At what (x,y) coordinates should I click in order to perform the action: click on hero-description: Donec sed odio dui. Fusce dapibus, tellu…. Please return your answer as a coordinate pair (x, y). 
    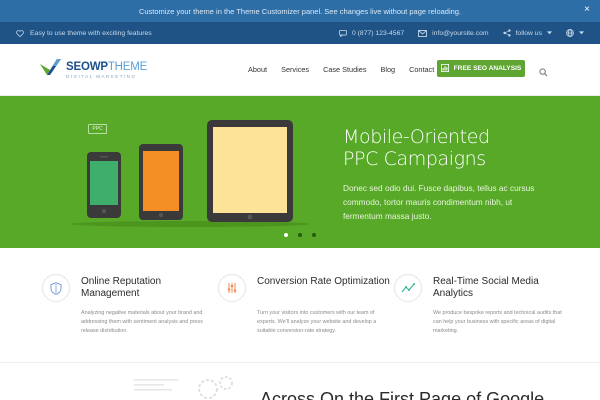
    Looking at the image, I should click on (439, 202).